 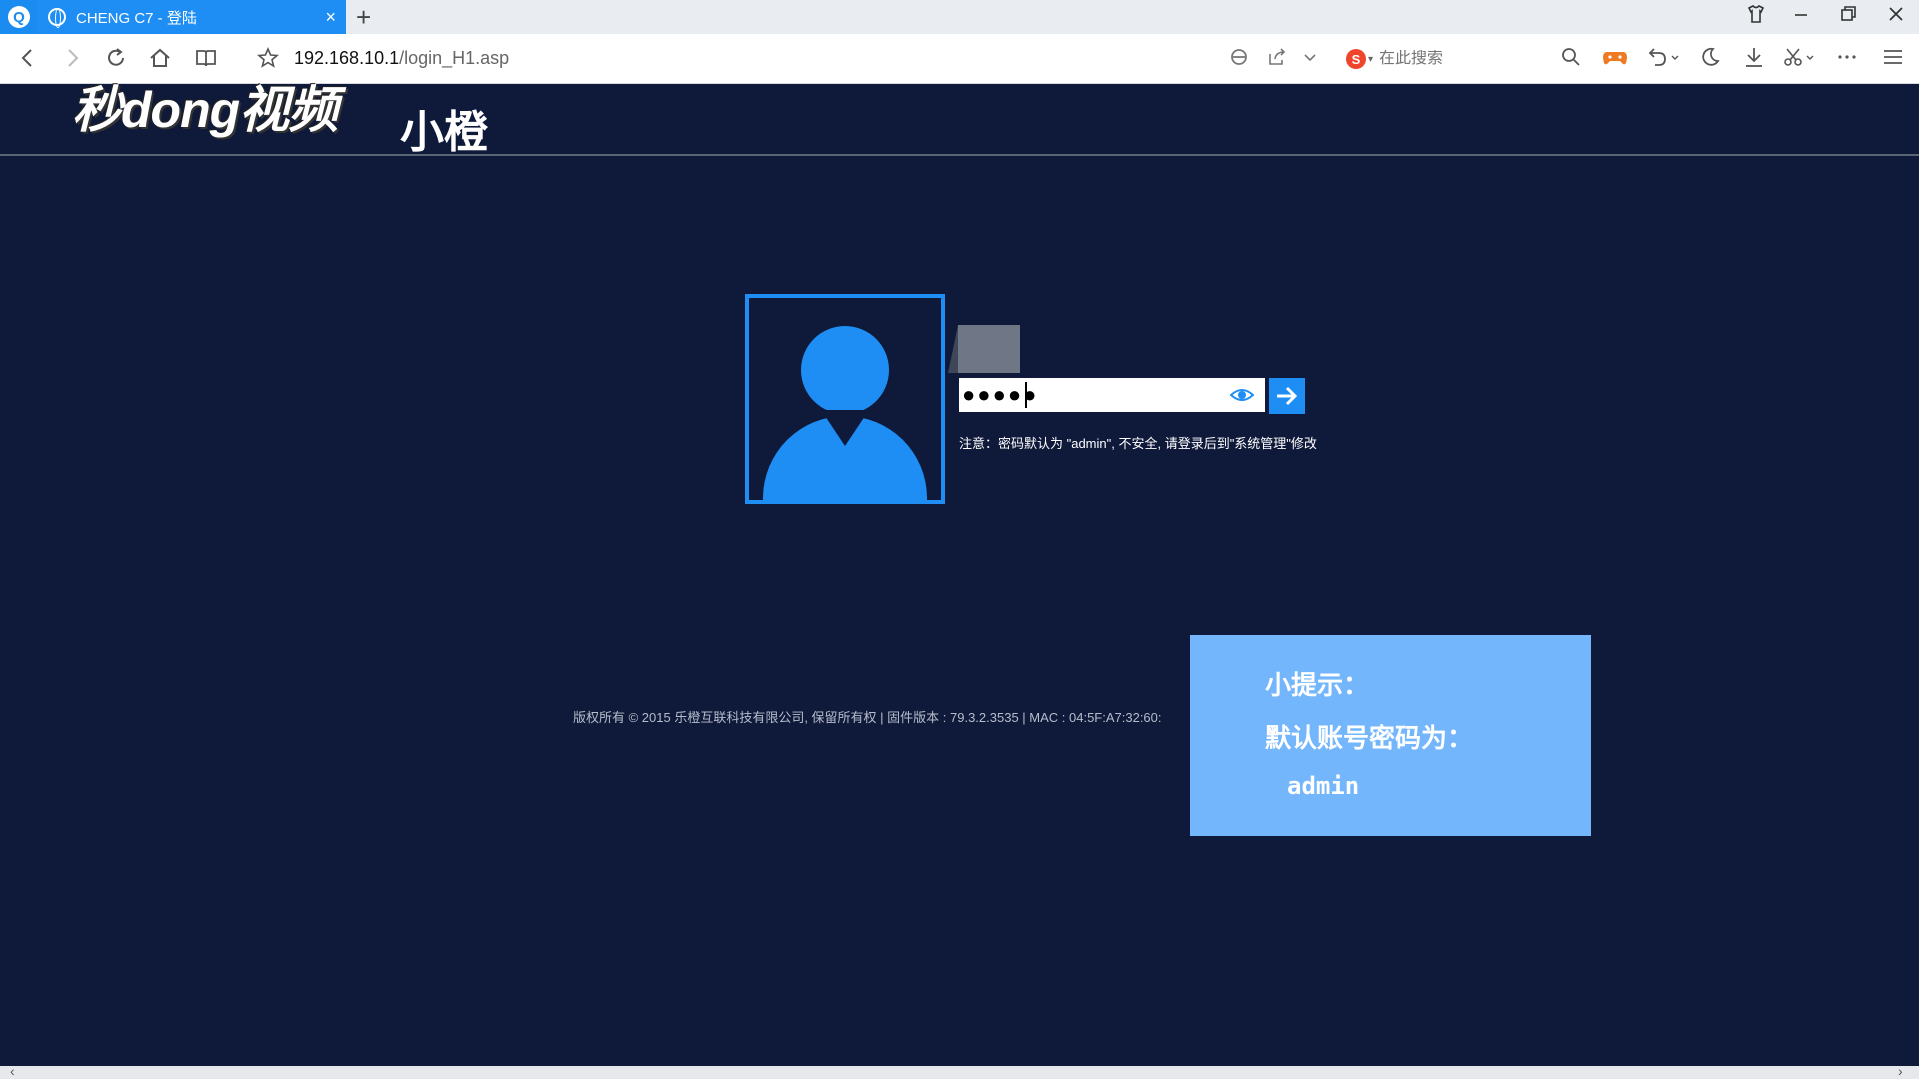 What do you see at coordinates (444, 132) in the screenshot?
I see `brand-logo: 小橙` at bounding box center [444, 132].